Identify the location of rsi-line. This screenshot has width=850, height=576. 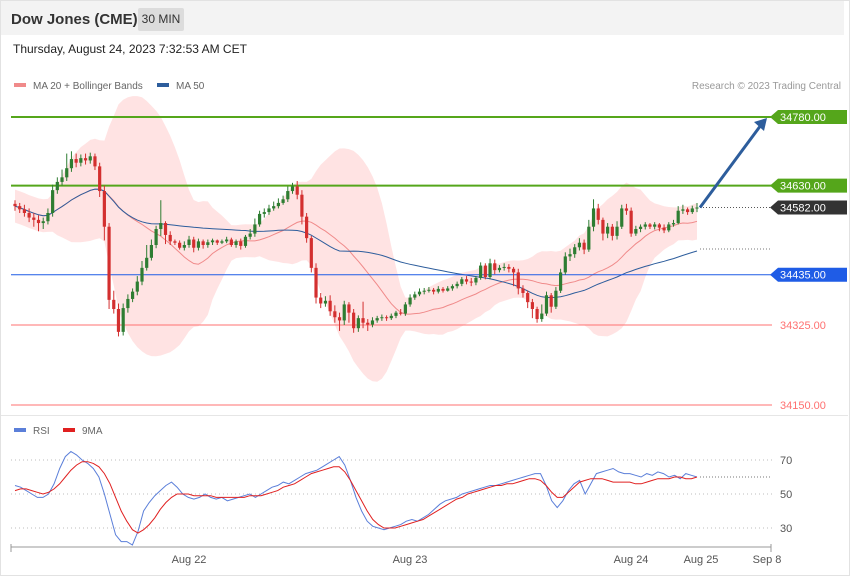
(356, 498).